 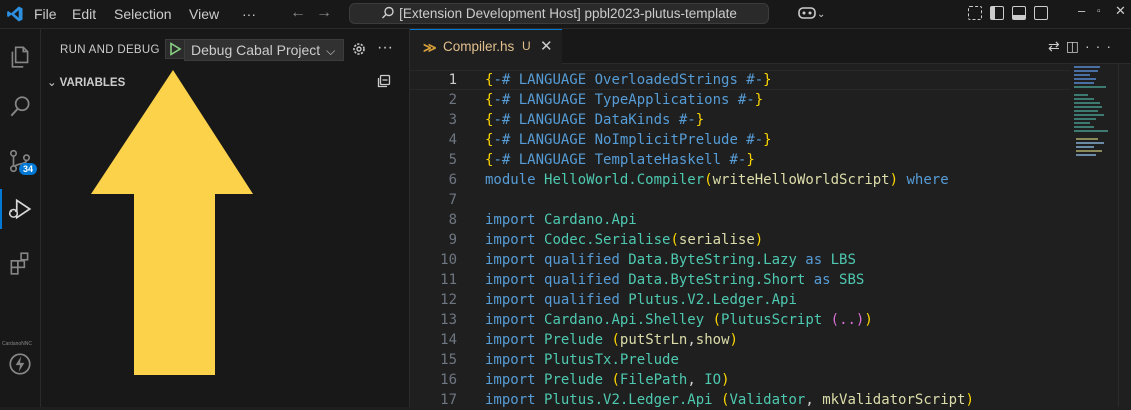 I want to click on code-token: as, so click(x=813, y=260).